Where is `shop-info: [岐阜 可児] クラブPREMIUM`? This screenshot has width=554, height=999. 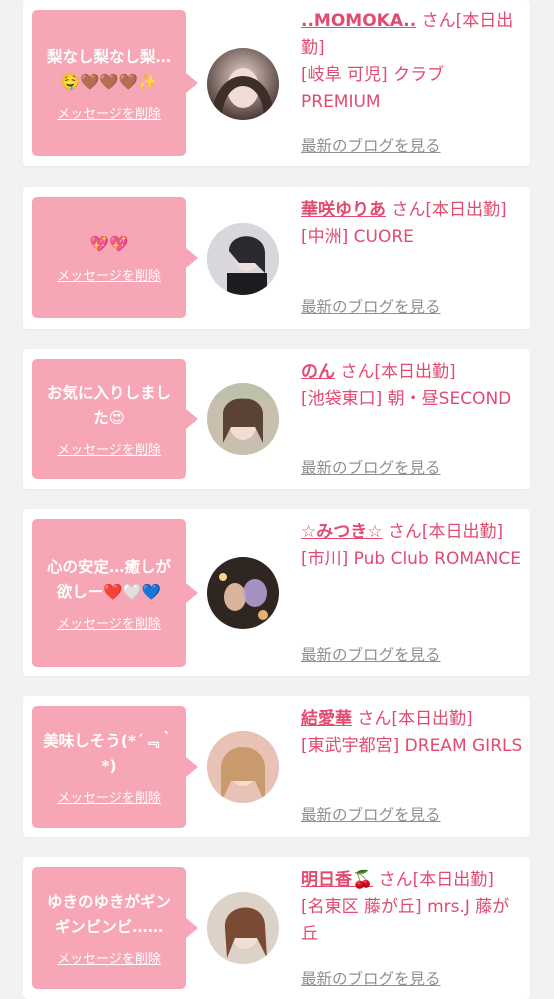
shop-info: [岐阜 可児] クラブPREMIUM is located at coordinates (373, 88).